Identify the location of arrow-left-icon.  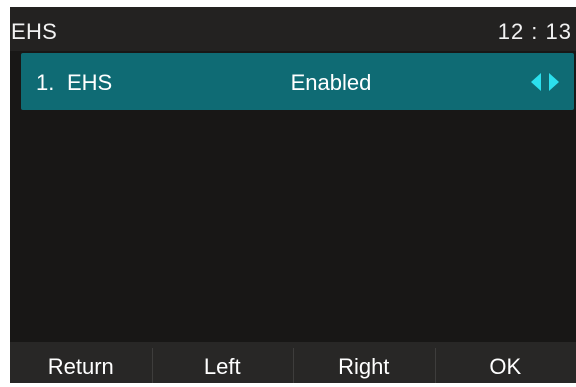
(536, 82).